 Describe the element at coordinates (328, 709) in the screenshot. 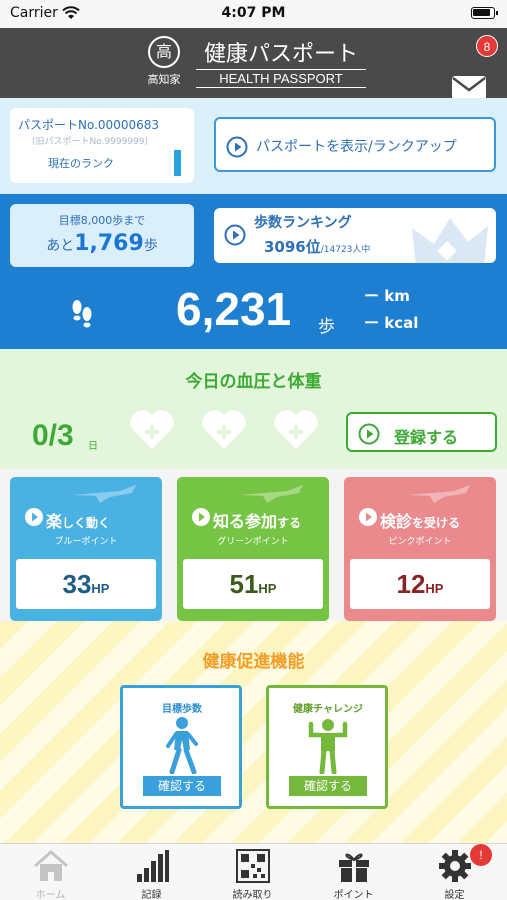

I see `health-challenge-title: 健康チャレンジ` at that location.